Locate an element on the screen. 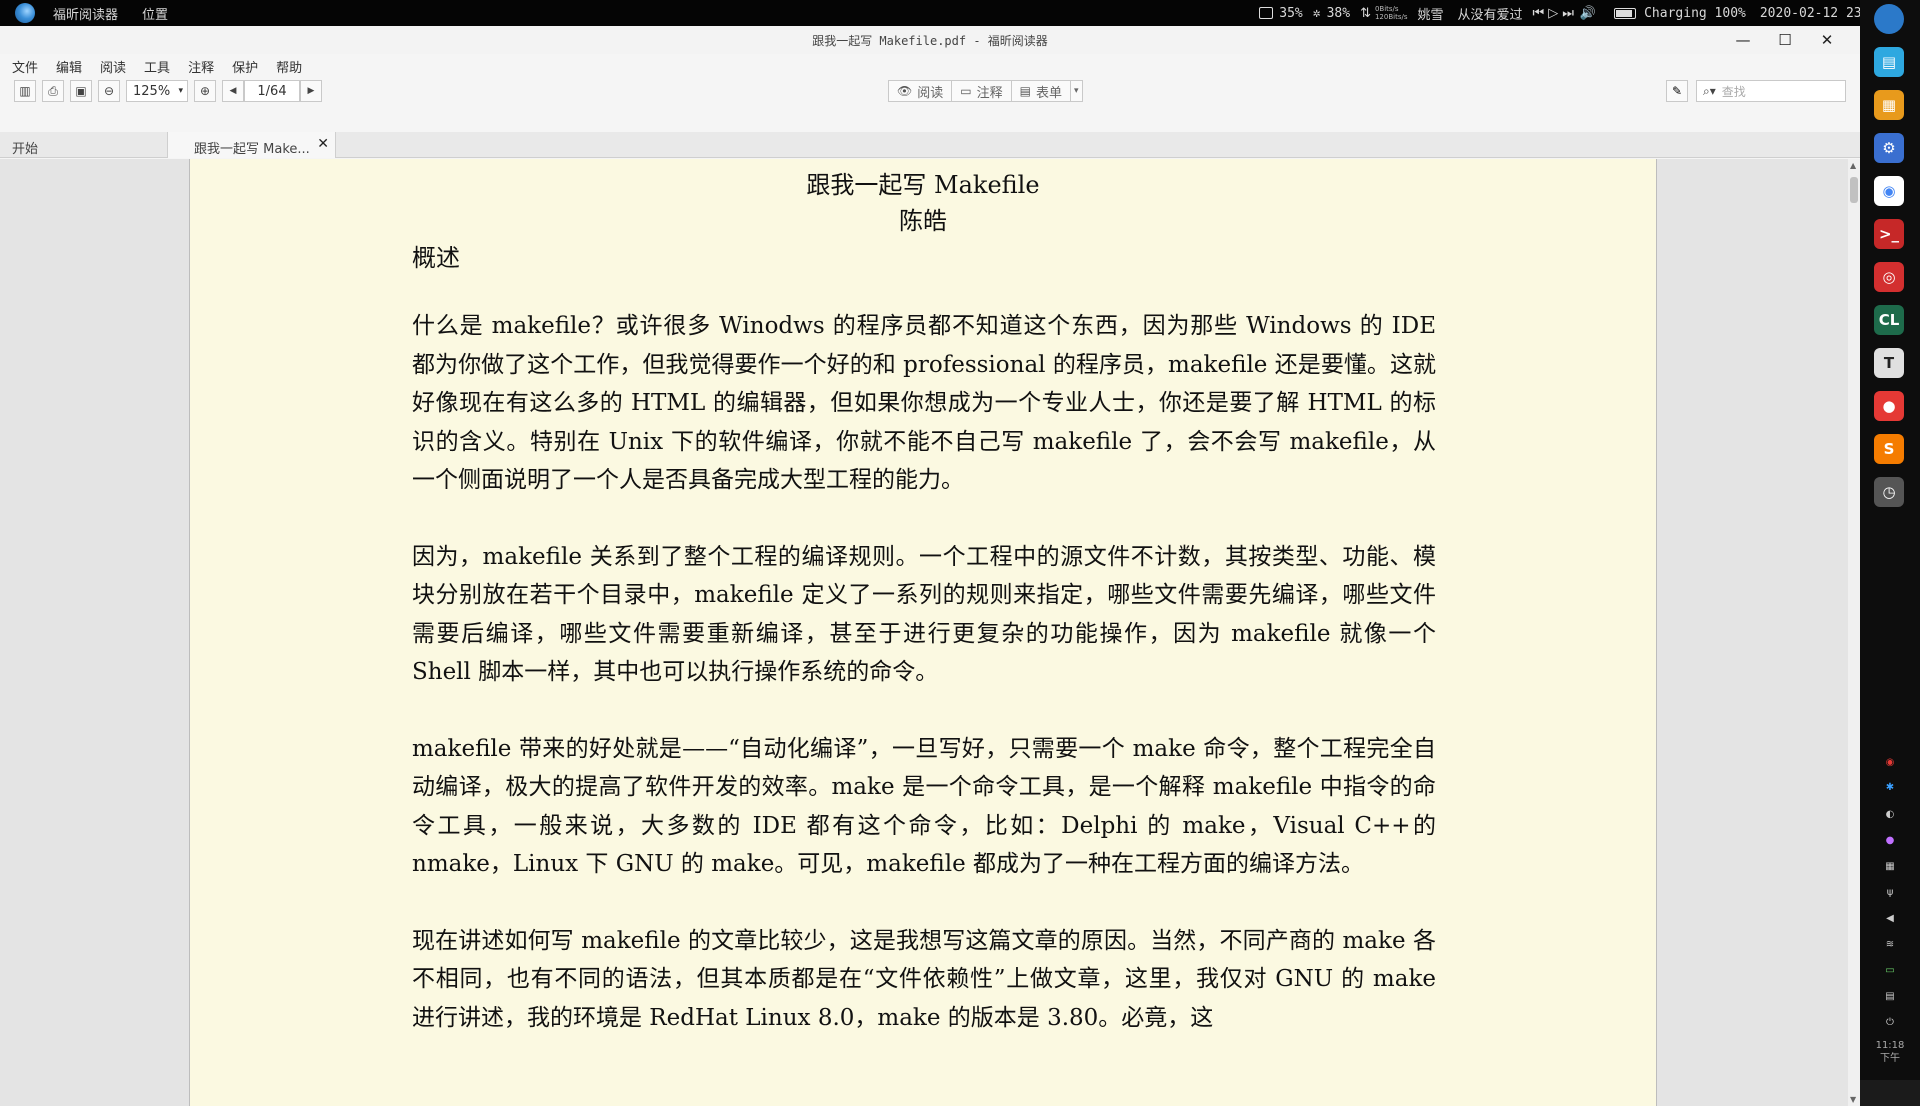 This screenshot has width=1920, height=1106. terminal-icon: >_ is located at coordinates (1889, 234).